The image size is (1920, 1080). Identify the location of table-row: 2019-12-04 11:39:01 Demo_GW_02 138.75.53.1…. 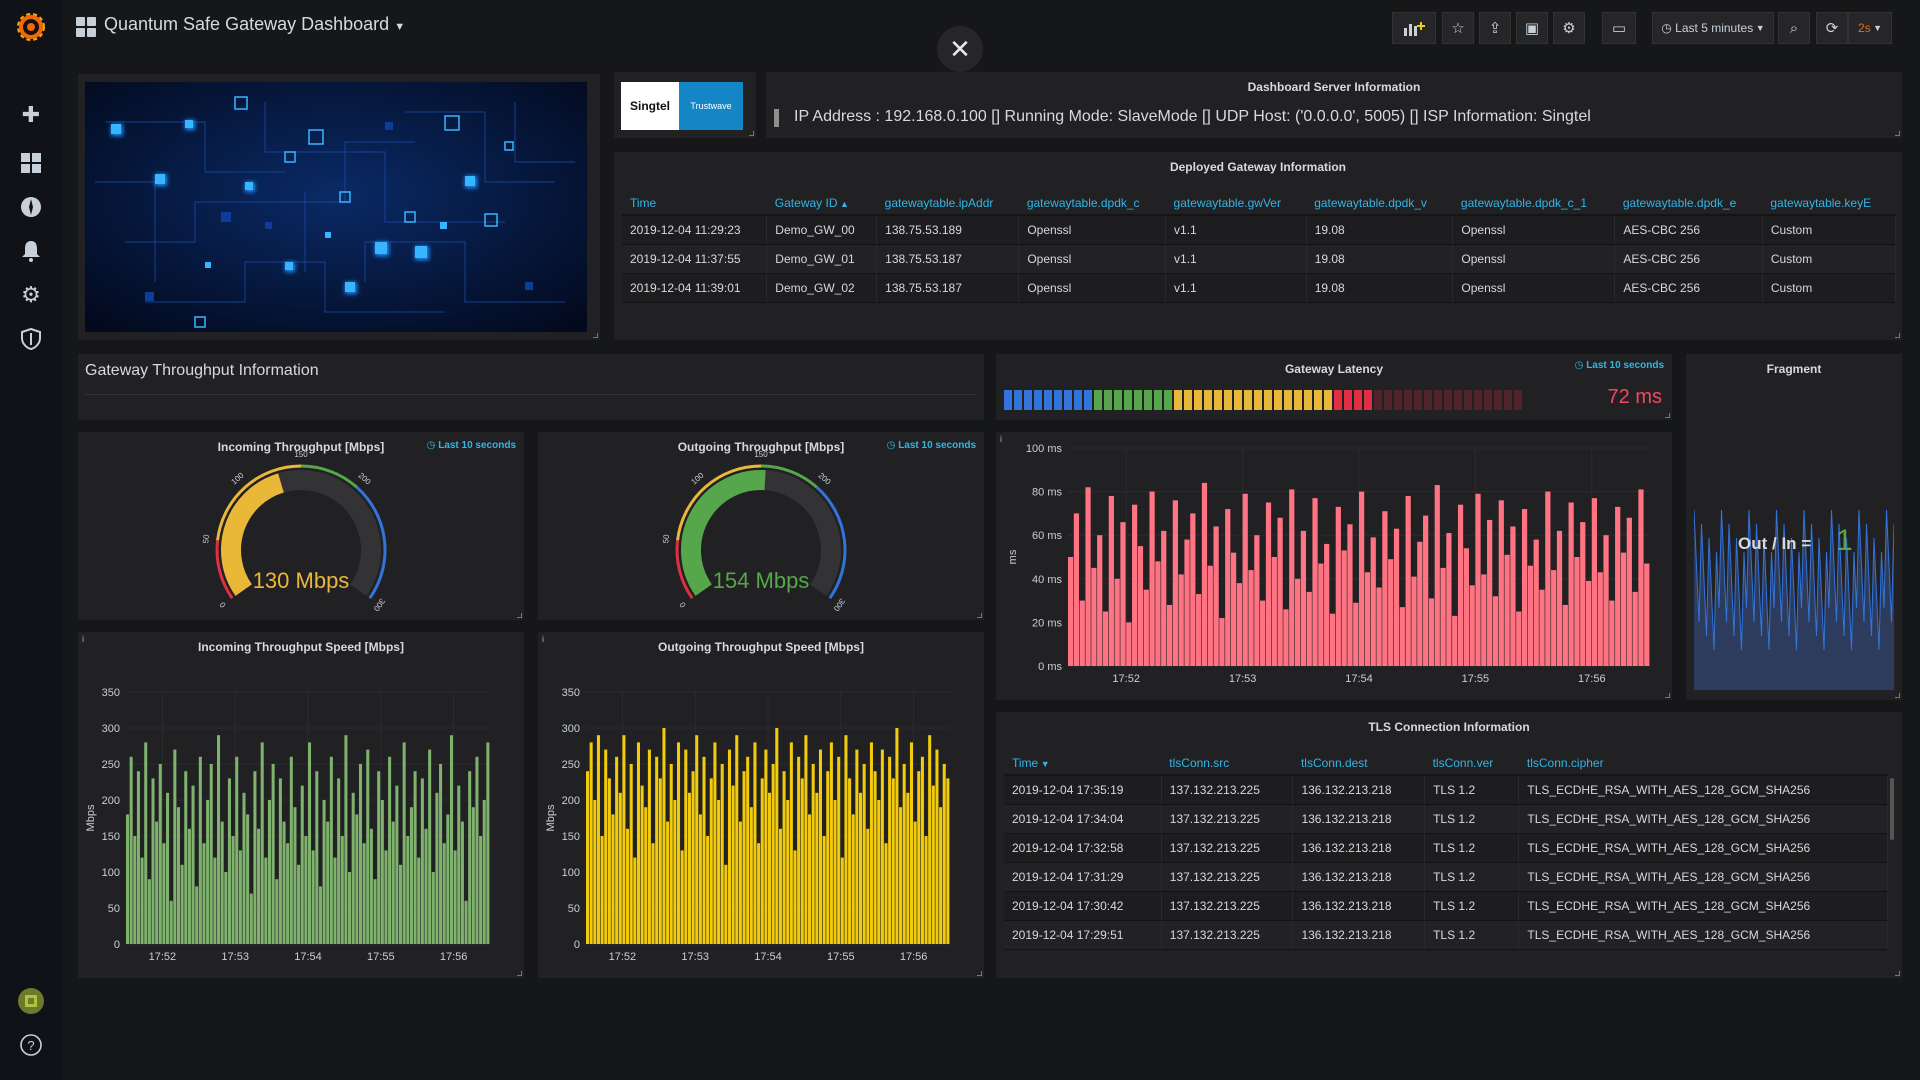
(1259, 288).